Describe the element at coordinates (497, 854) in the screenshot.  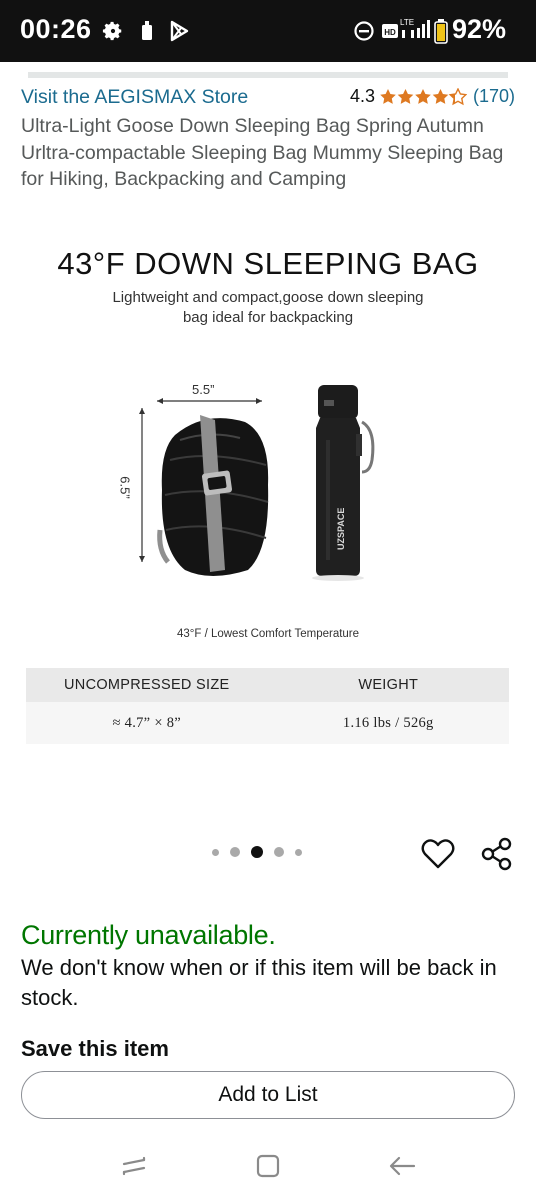
I see `share-icon` at that location.